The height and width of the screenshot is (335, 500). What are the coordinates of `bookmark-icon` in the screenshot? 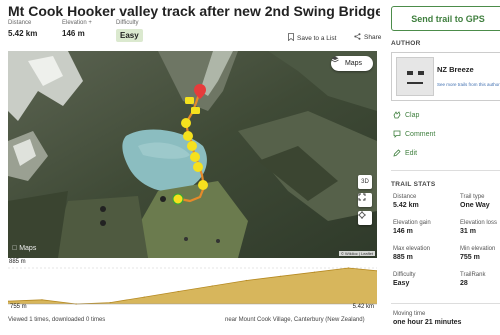 It's located at (291, 38).